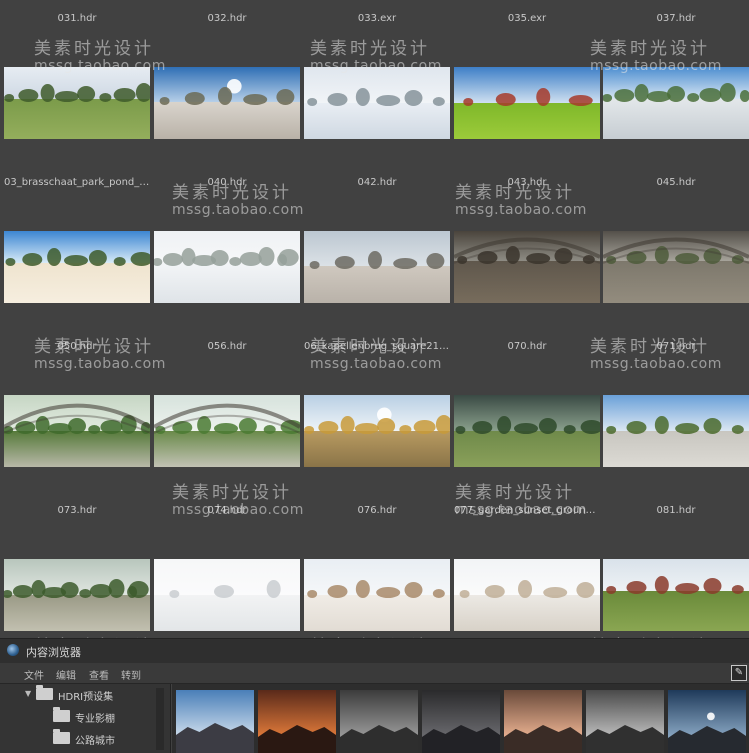 The width and height of the screenshot is (749, 753). What do you see at coordinates (131, 674) in the screenshot?
I see `menu-goto: 转到` at bounding box center [131, 674].